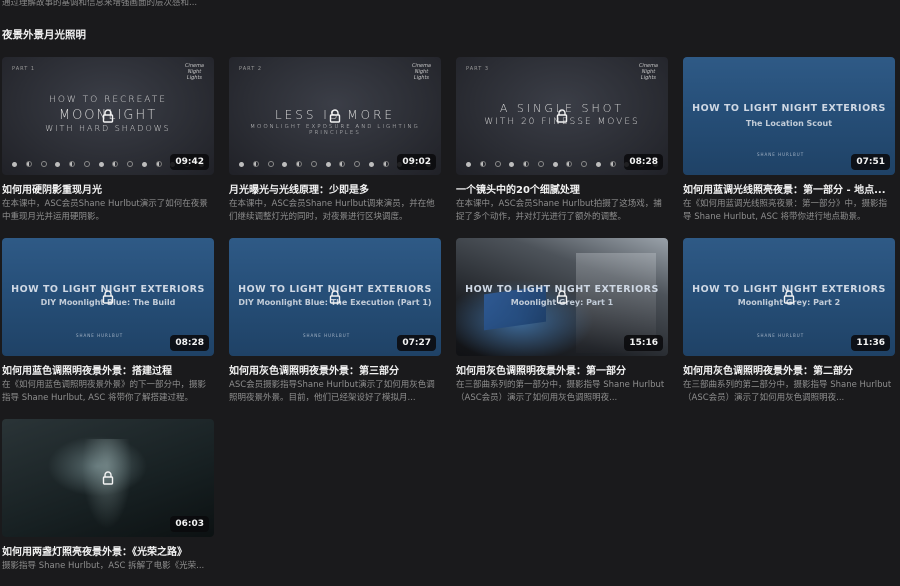 The height and width of the screenshot is (586, 900). What do you see at coordinates (108, 100) in the screenshot?
I see `thumb-heading: HOW TO RECREATE` at bounding box center [108, 100].